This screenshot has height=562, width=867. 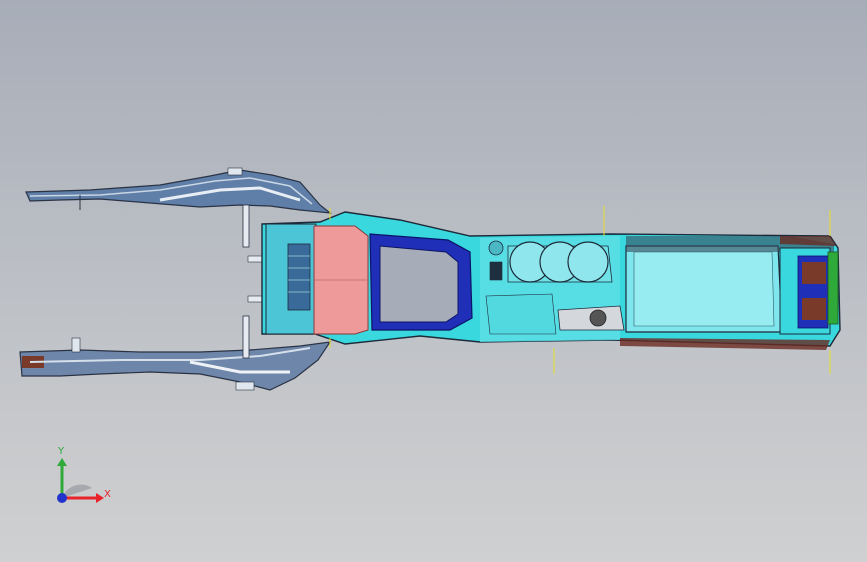 I want to click on upper-arm-bracket, so click(x=178, y=190).